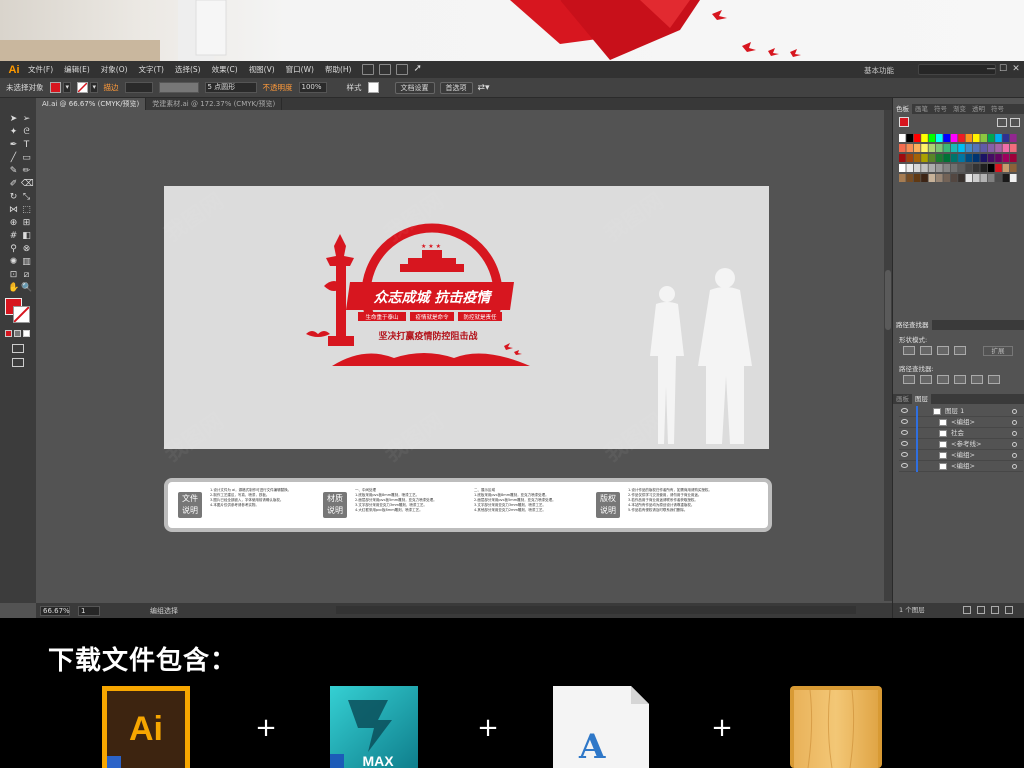  I want to click on tab-party-material: 党建素材.ai @ 172.37% (CMYK/预览), so click(214, 104).